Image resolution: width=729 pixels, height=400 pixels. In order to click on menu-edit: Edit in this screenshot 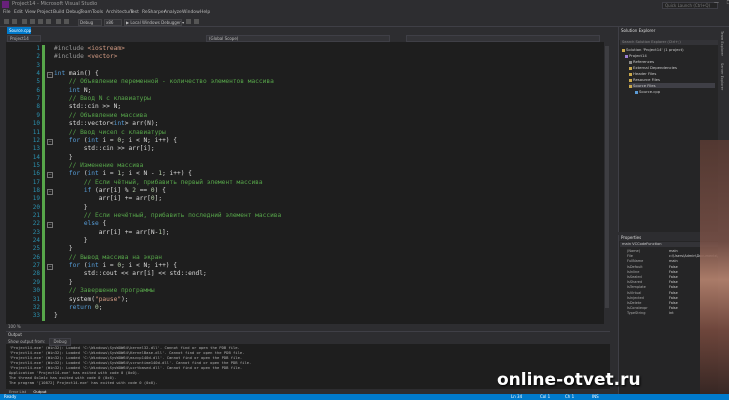, I will do `click(18, 12)`.